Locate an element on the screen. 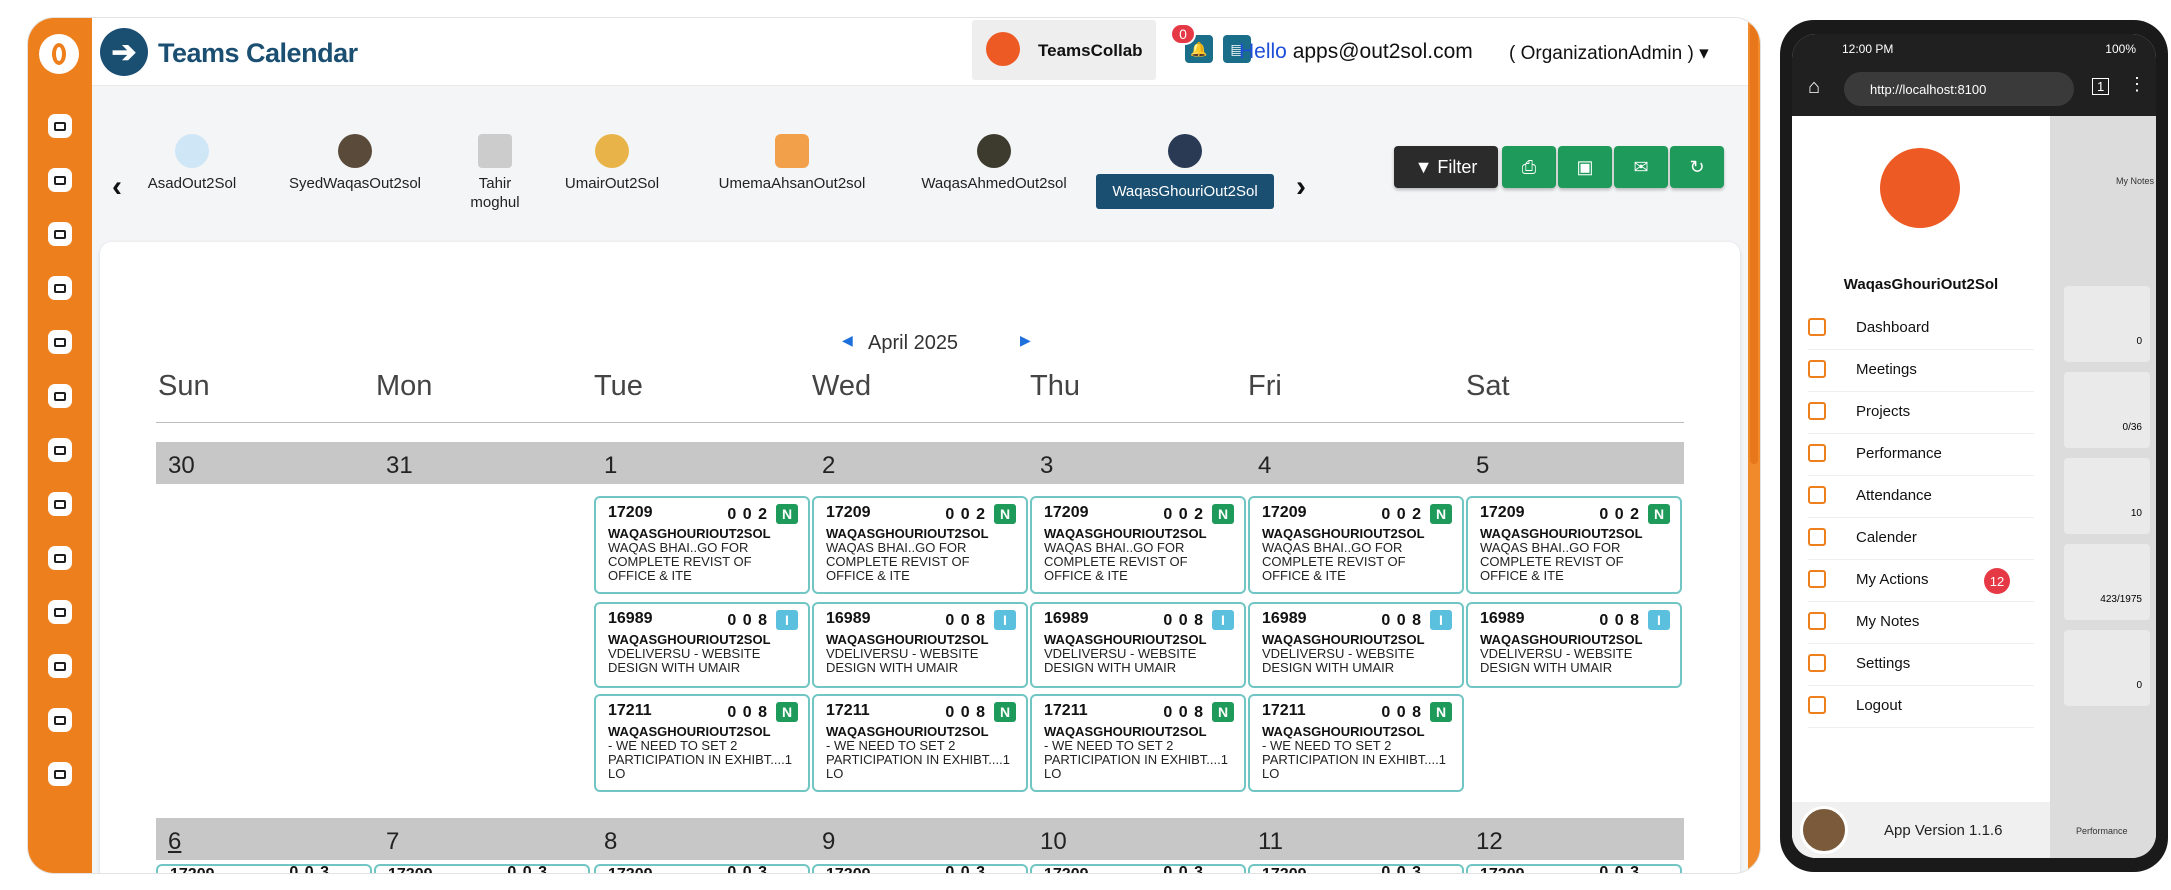  print-button: ⎙ is located at coordinates (1529, 167).